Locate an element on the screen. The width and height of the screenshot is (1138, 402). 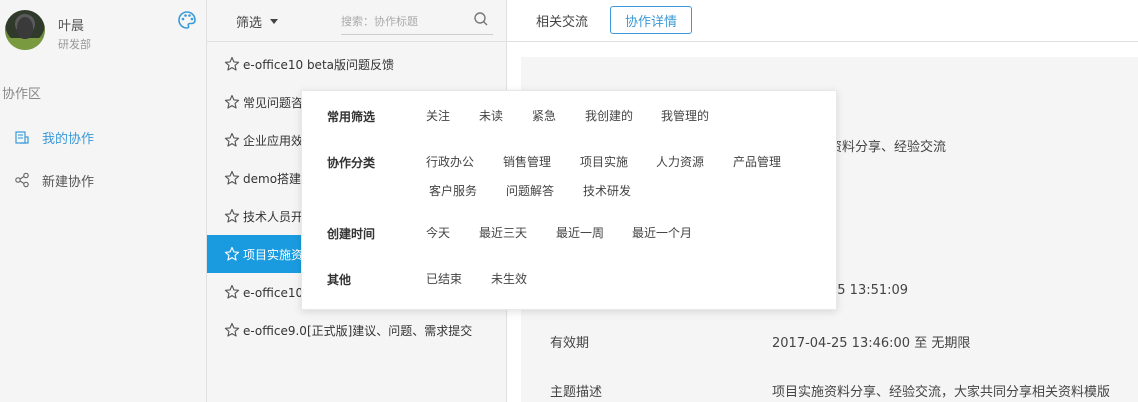
filter-row-label: 常用筛选 is located at coordinates (351, 117).